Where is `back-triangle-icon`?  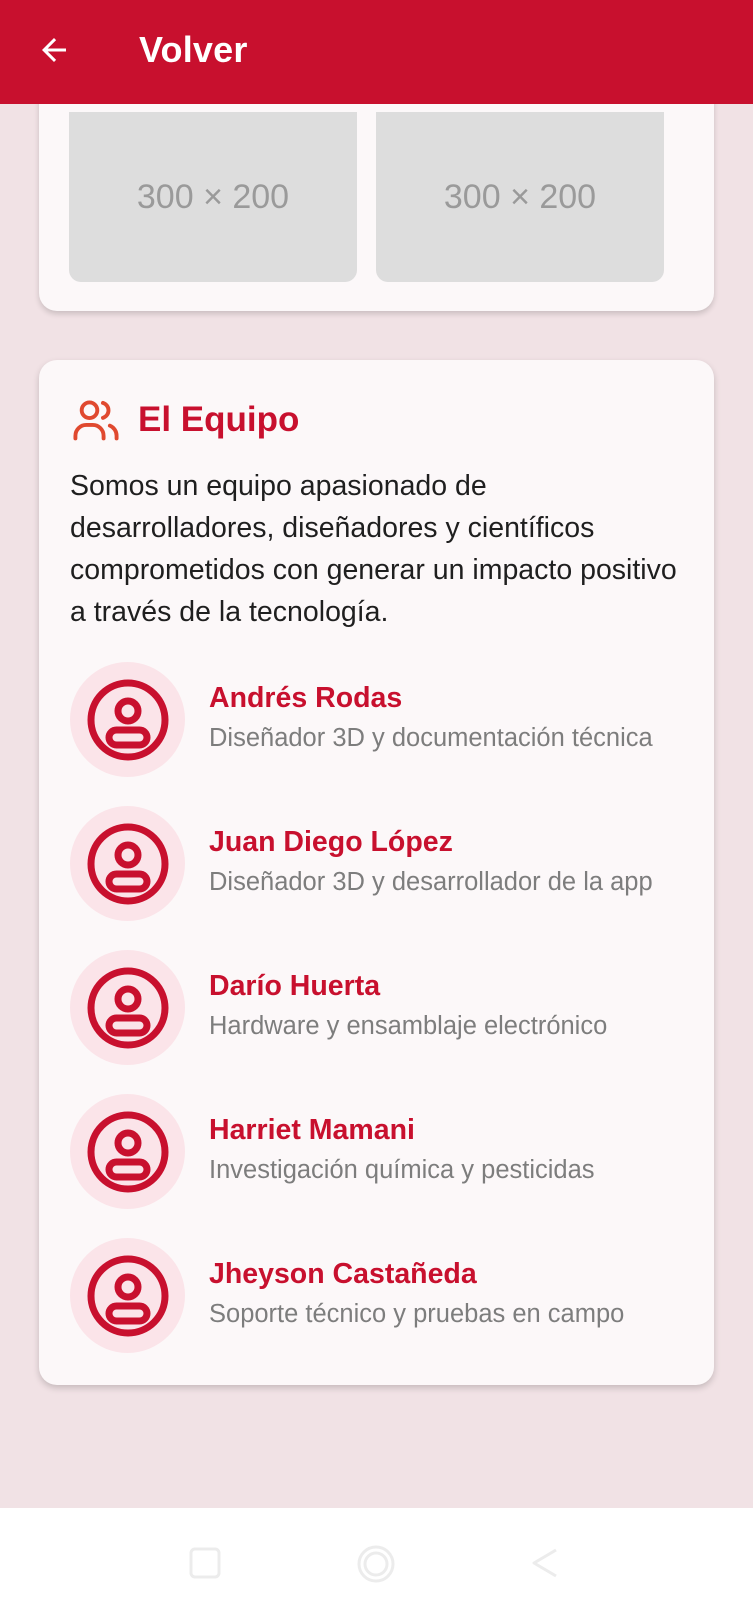
back-triangle-icon is located at coordinates (544, 1563).